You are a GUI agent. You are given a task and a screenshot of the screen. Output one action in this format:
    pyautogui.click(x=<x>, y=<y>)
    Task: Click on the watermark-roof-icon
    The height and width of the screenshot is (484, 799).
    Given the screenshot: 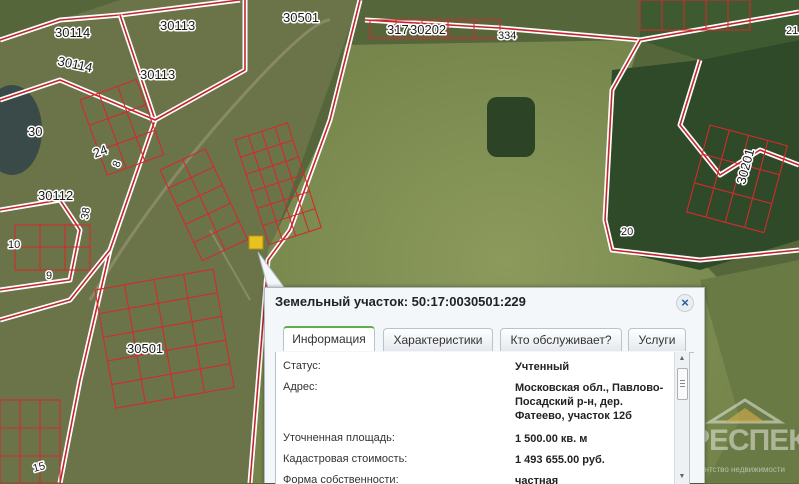 What is the action you would take?
    pyautogui.click(x=745, y=411)
    